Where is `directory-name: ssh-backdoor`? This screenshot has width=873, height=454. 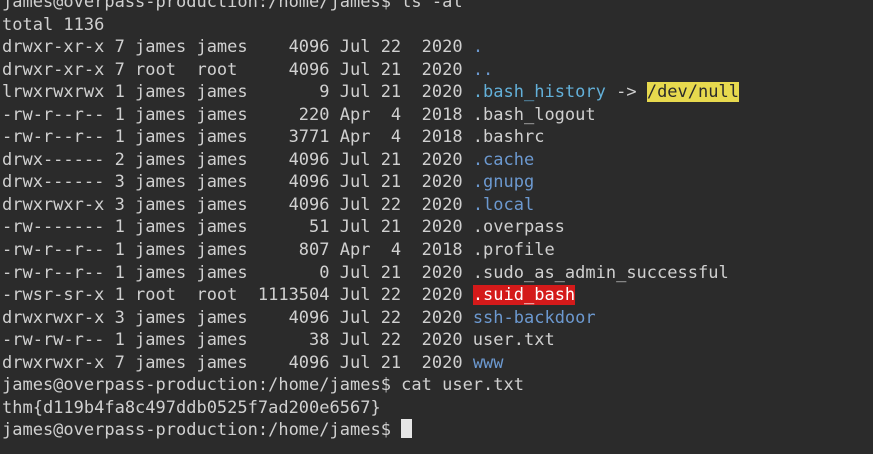 directory-name: ssh-backdoor is located at coordinates (534, 317).